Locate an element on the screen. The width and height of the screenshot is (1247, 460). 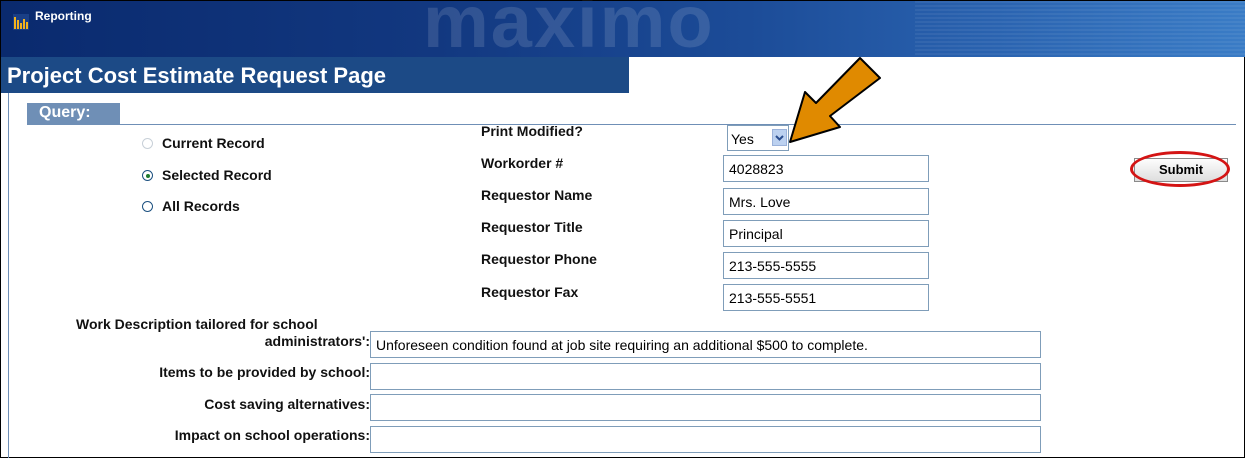
page-title: Project Cost Estimate Request Page is located at coordinates (197, 75).